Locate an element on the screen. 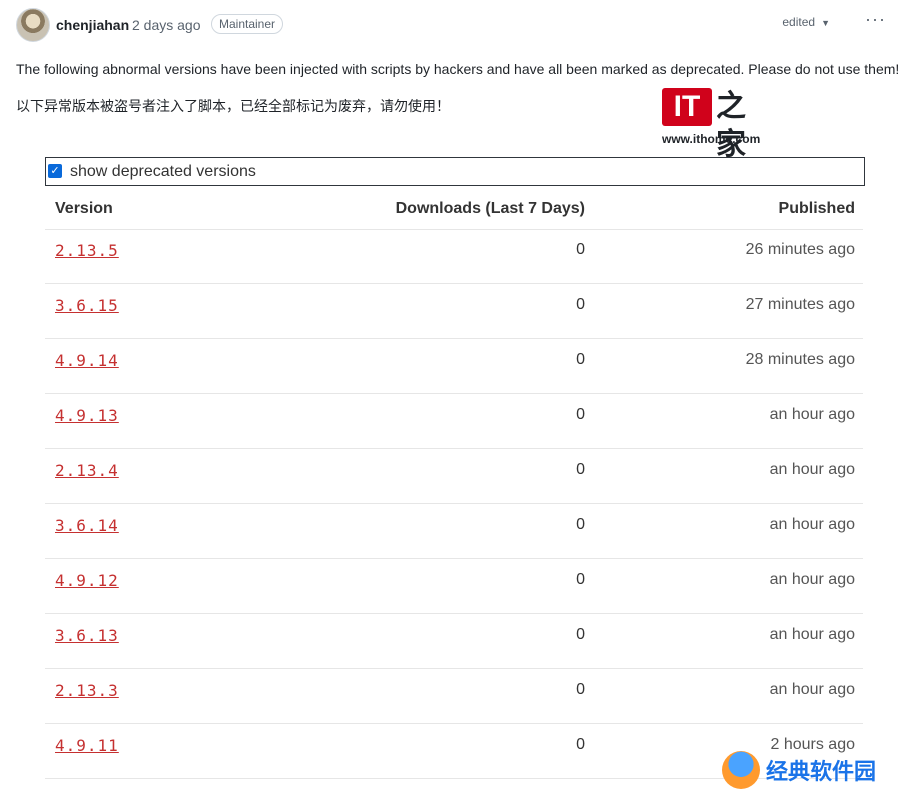 The height and width of the screenshot is (796, 902). version-link: 3.6.13 is located at coordinates (87, 635).